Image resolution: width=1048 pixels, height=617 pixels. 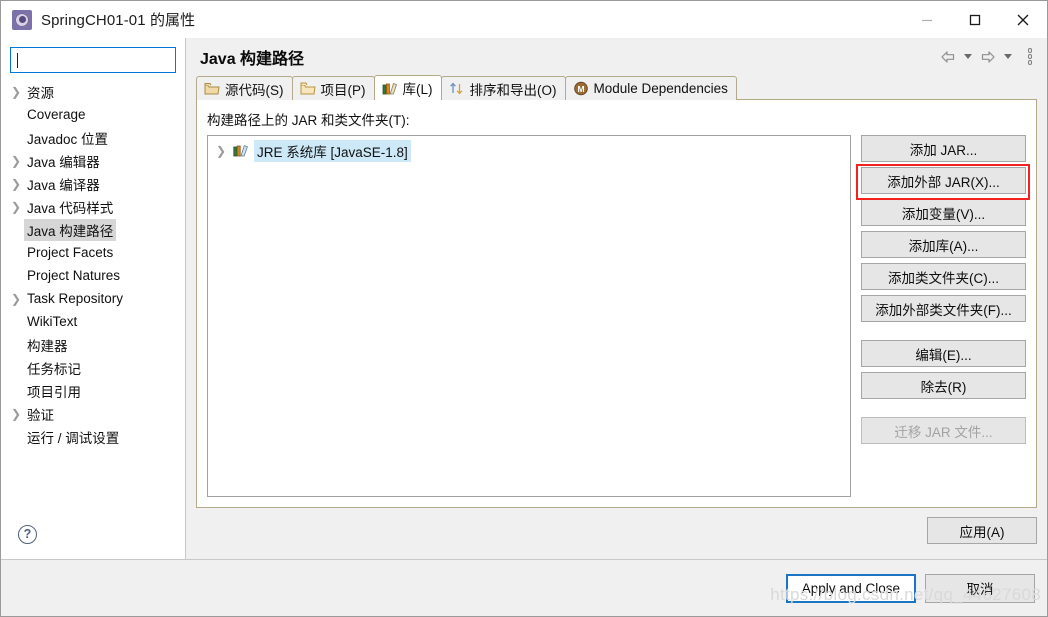 What do you see at coordinates (240, 151) in the screenshot?
I see `jre-library-icon` at bounding box center [240, 151].